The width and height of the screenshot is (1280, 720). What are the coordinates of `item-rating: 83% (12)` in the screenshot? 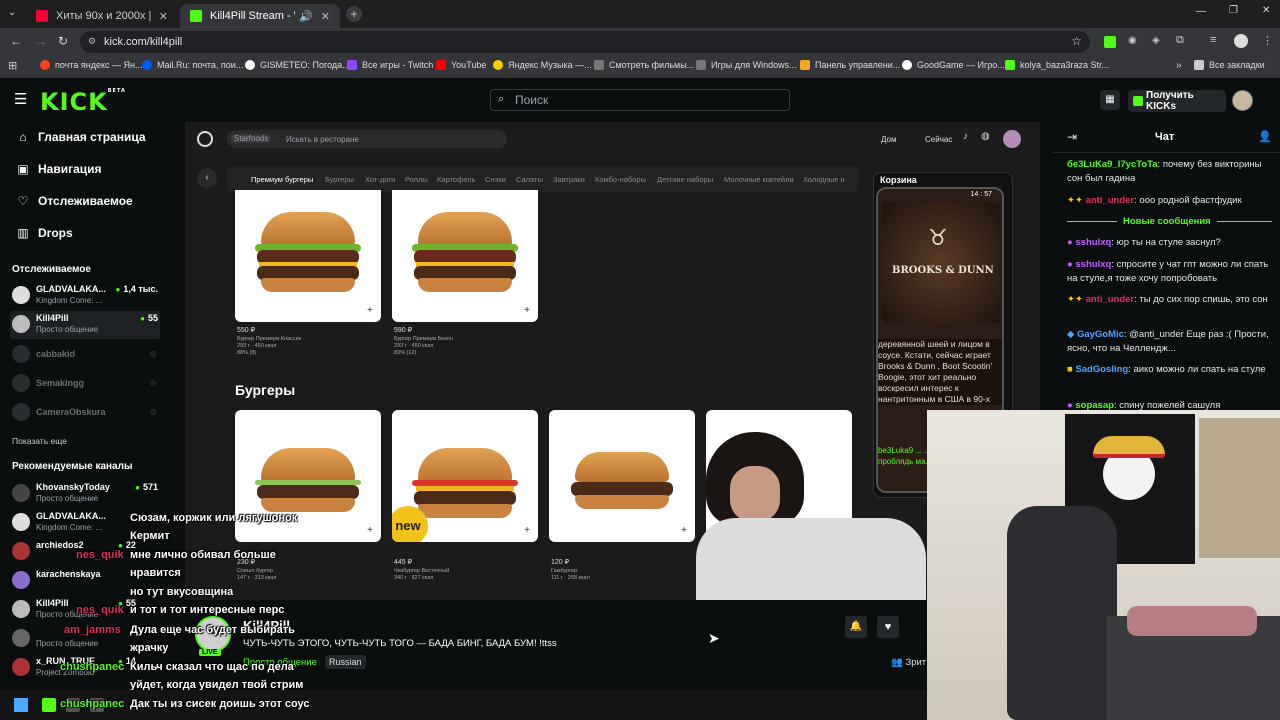 It's located at (405, 353).